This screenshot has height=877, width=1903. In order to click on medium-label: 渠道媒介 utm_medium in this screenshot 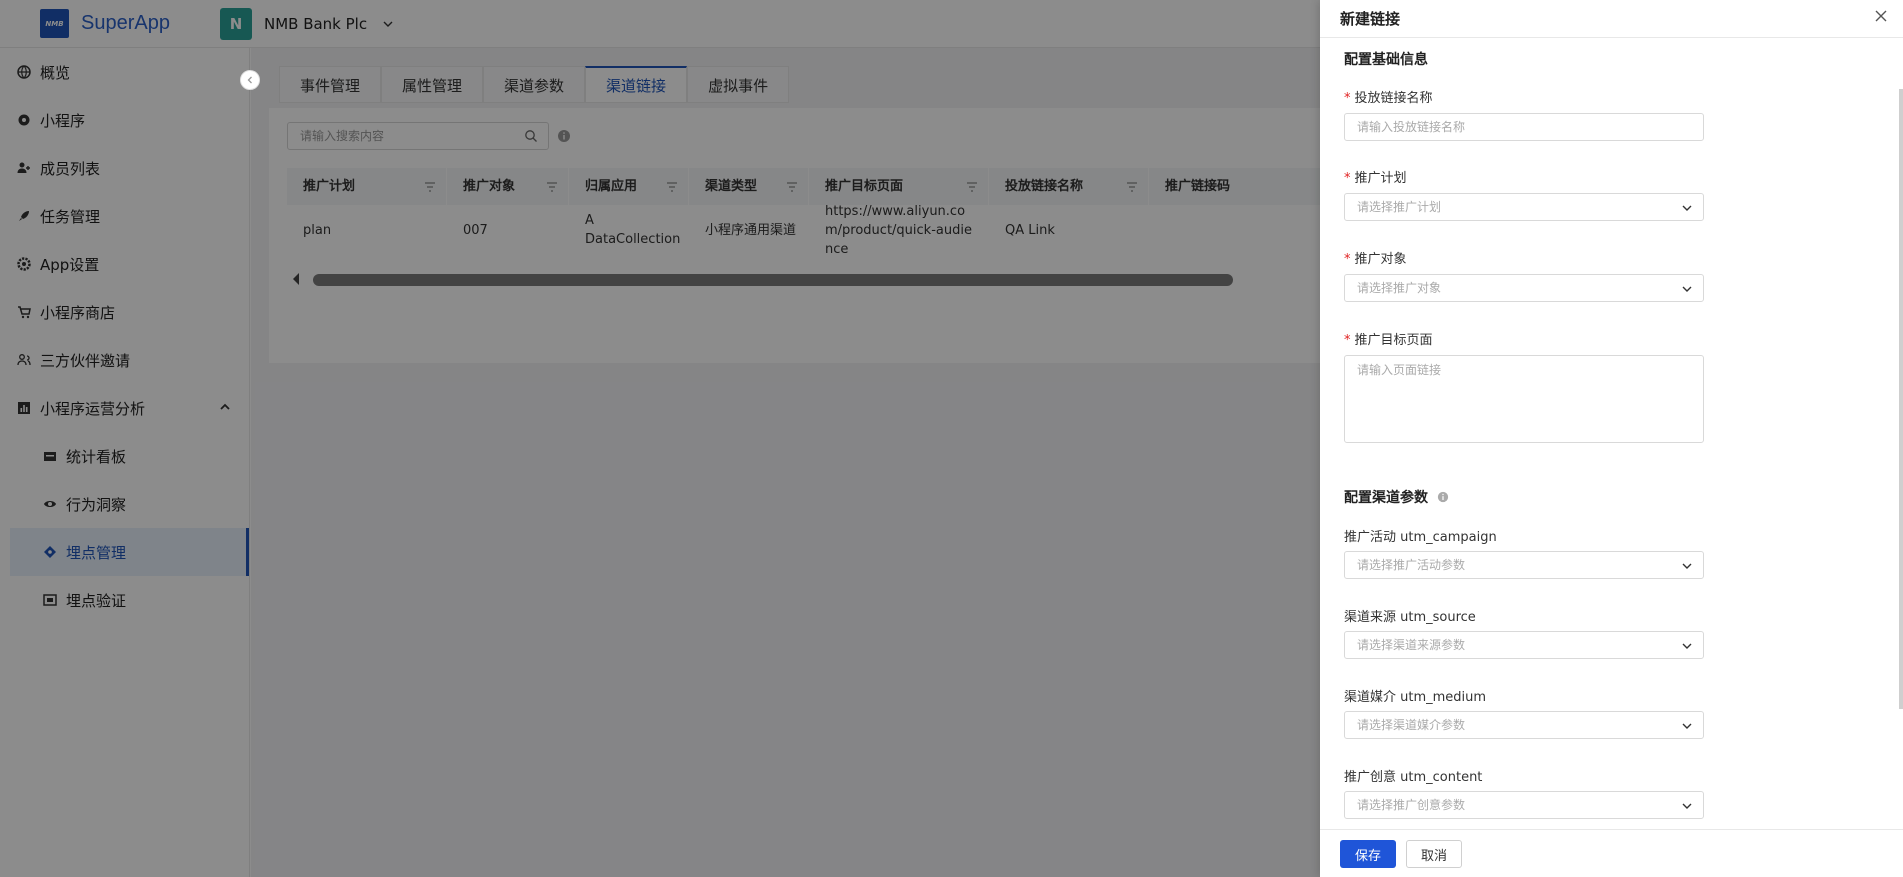, I will do `click(1415, 697)`.